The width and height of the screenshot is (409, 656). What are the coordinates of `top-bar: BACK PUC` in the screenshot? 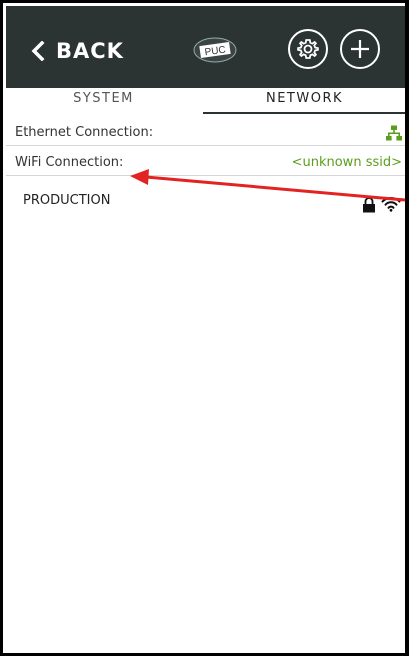 It's located at (205, 47).